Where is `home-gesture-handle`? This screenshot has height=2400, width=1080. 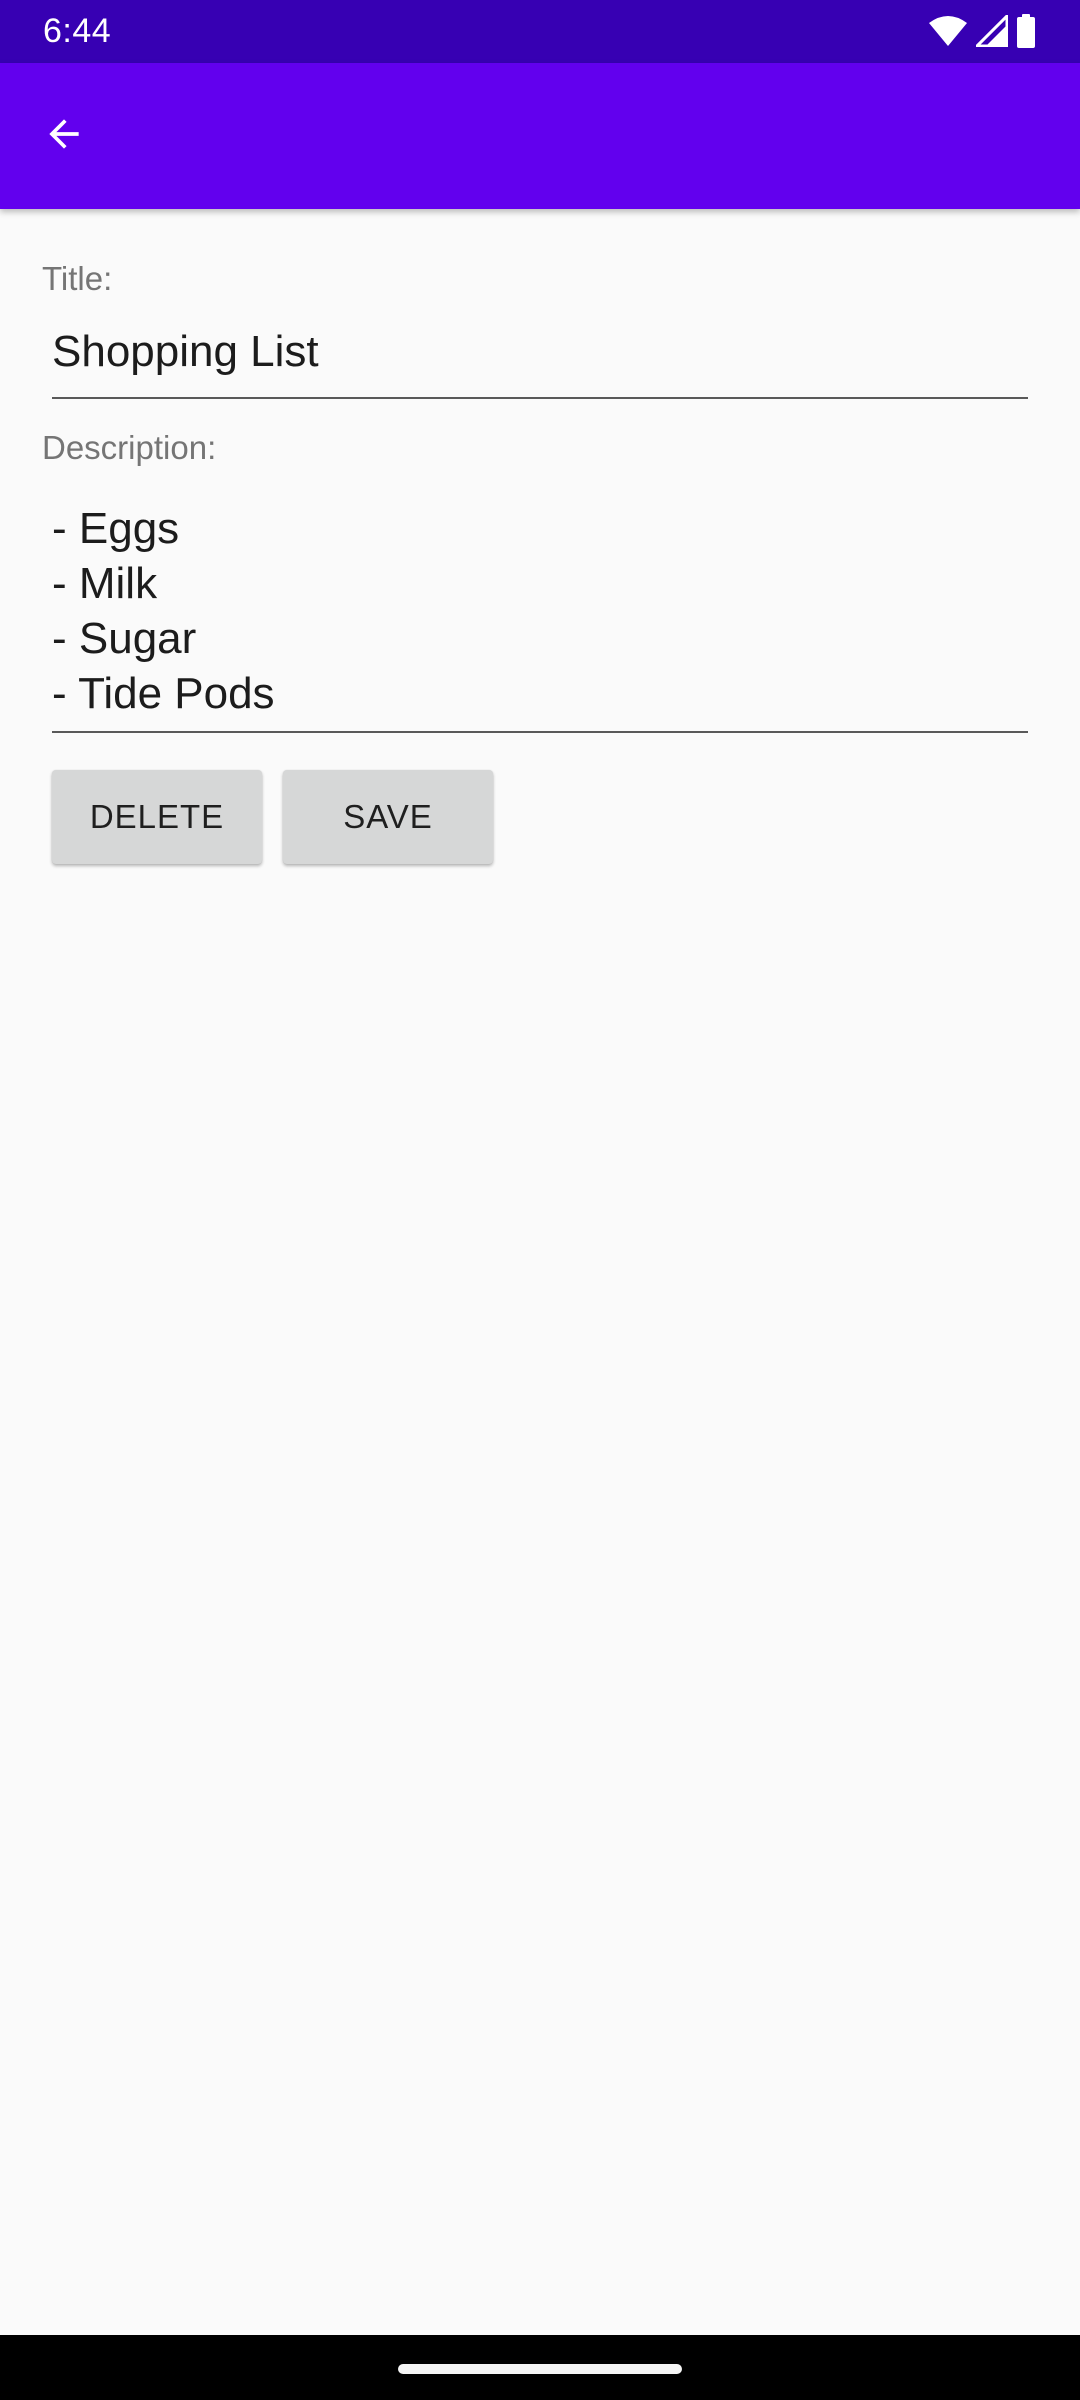 home-gesture-handle is located at coordinates (540, 2369).